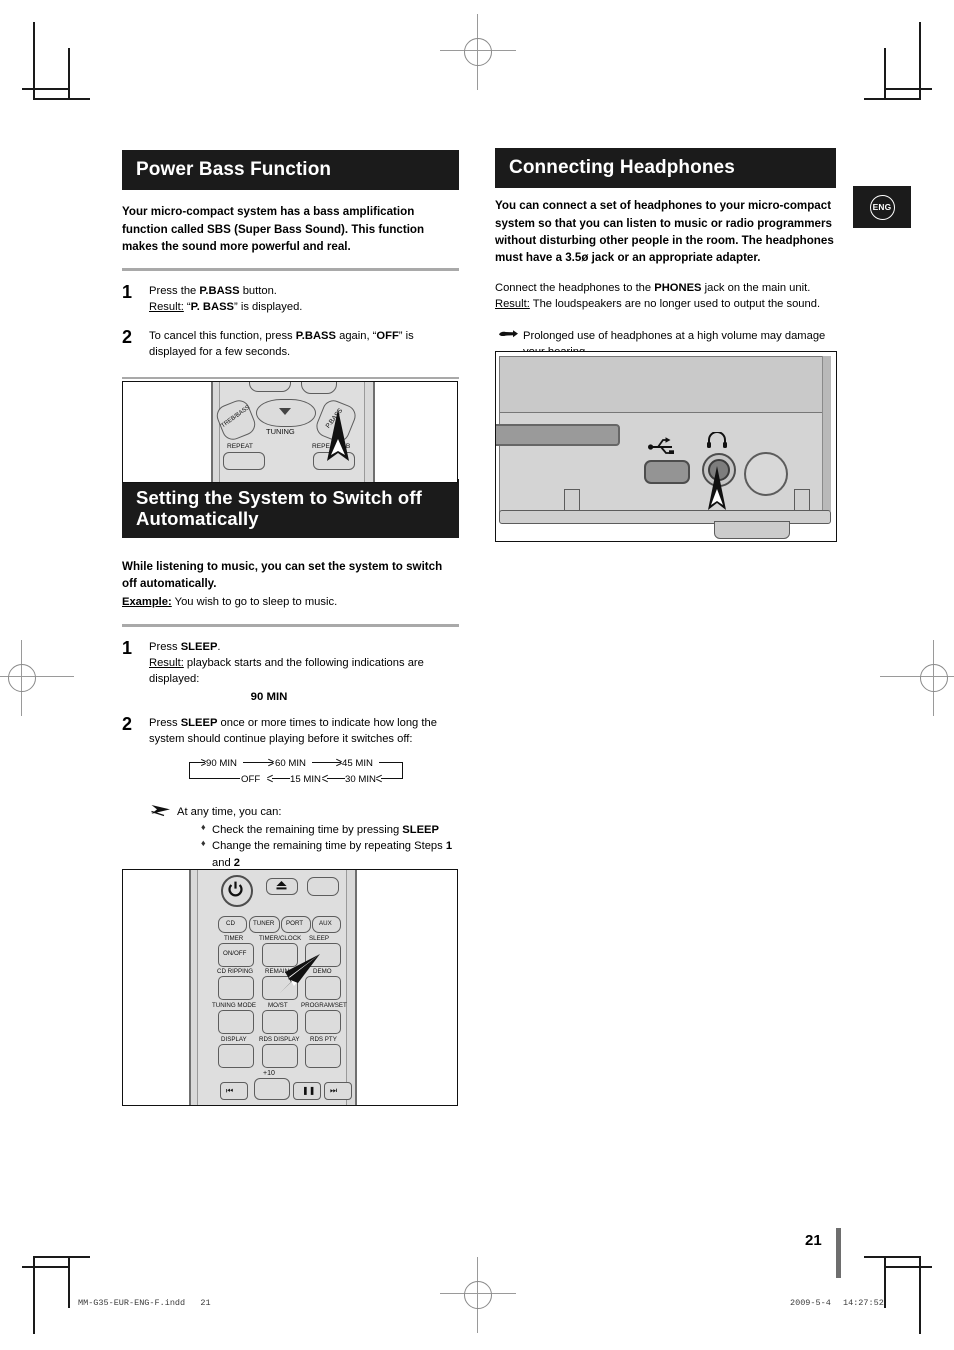  Describe the element at coordinates (244, 461) in the screenshot. I see `remote-key-repeat` at that location.